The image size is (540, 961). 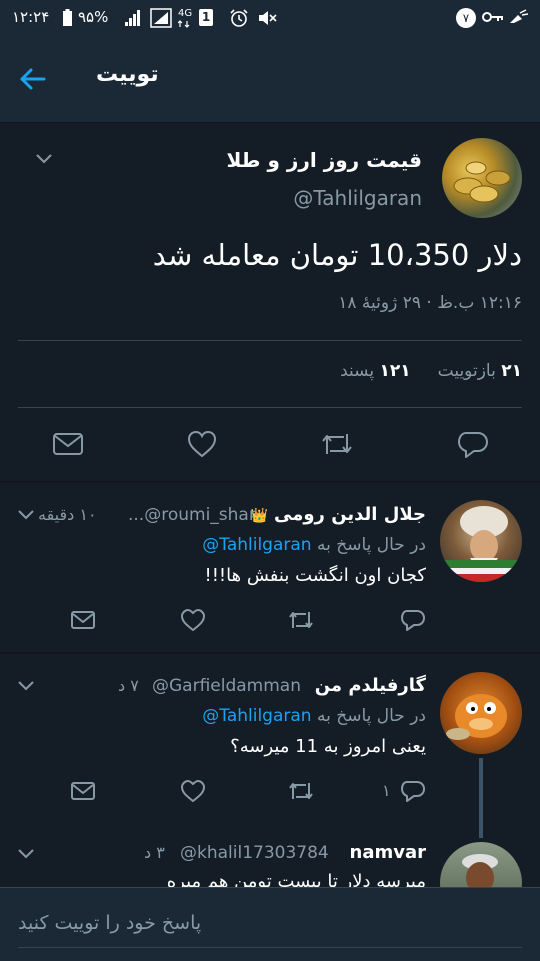 I want to click on page-title: توییت, so click(x=127, y=74).